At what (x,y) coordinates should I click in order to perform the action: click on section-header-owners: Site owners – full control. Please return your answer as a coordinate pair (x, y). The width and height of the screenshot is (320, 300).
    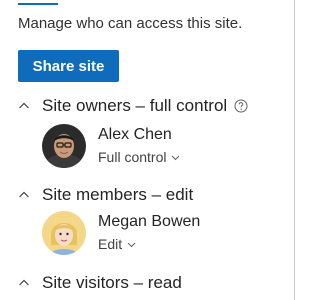
    Looking at the image, I should click on (133, 106).